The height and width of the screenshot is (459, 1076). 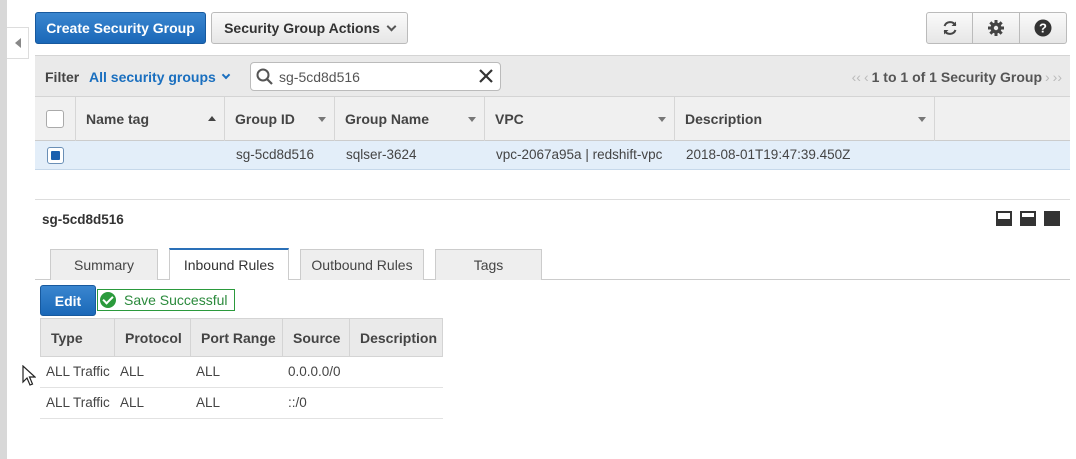 What do you see at coordinates (399, 337) in the screenshot?
I see `rules-column-label: Description` at bounding box center [399, 337].